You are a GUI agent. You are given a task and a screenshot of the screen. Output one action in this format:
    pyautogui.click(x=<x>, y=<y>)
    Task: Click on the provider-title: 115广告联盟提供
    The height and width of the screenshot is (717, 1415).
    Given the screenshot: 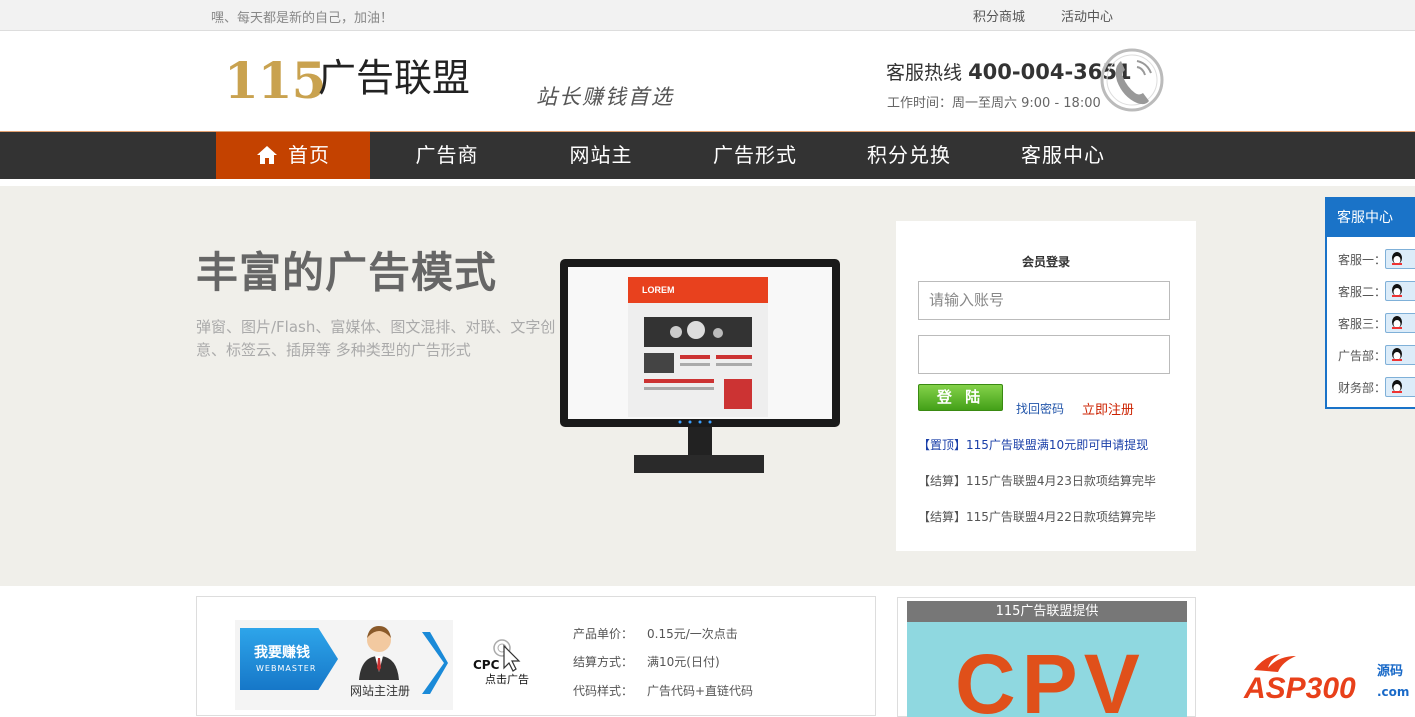 What is the action you would take?
    pyautogui.click(x=1047, y=611)
    